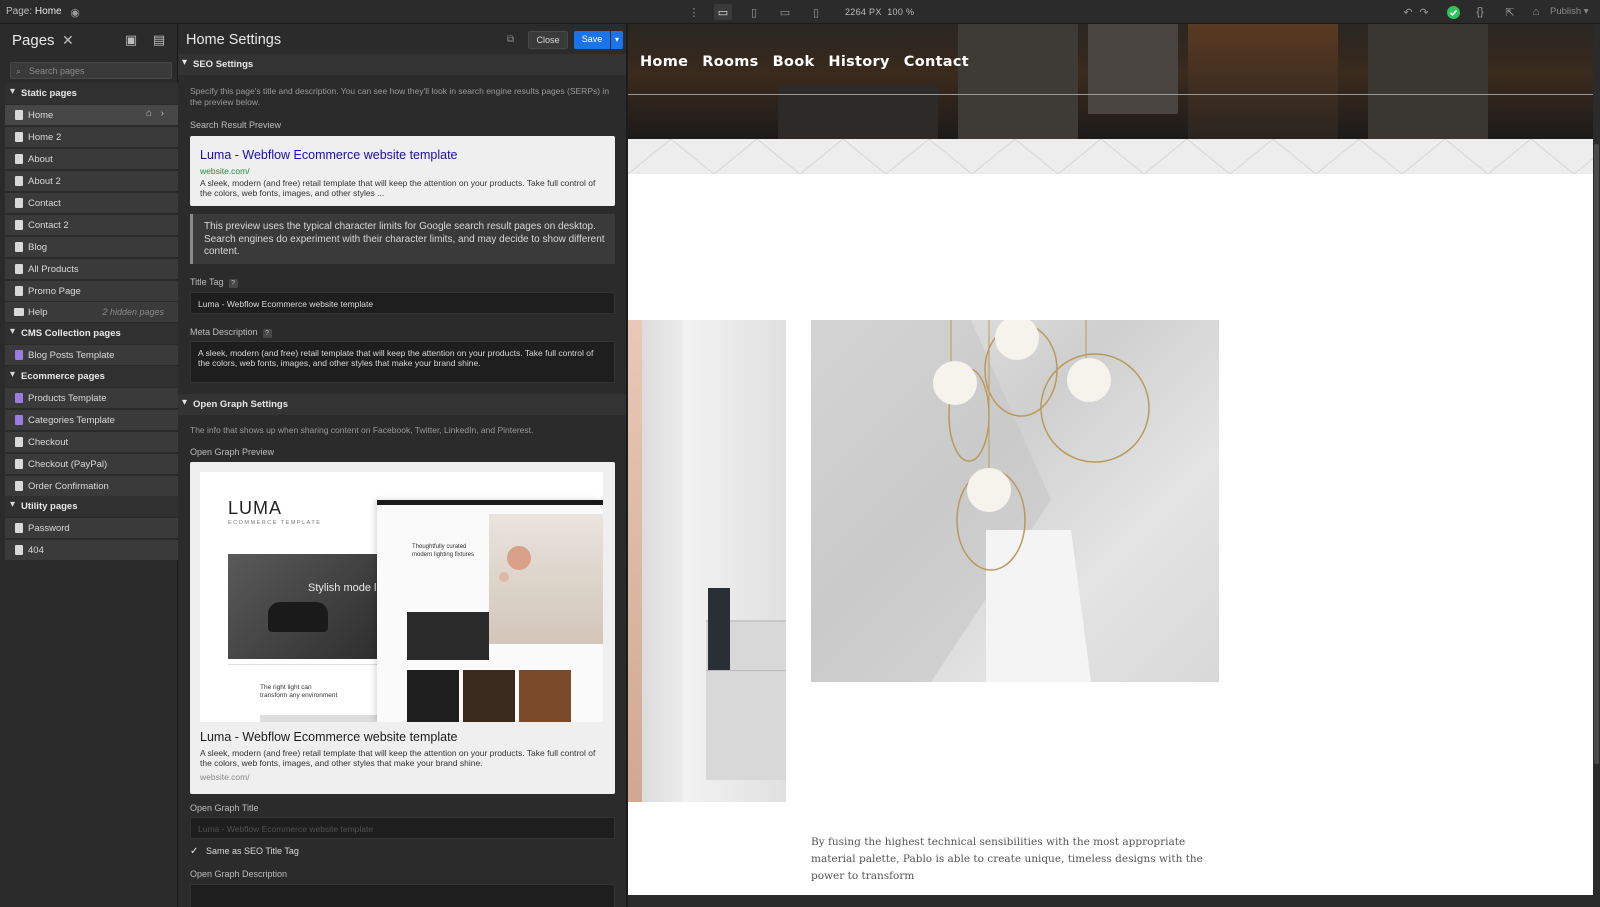 The height and width of the screenshot is (907, 1600). What do you see at coordinates (194, 851) in the screenshot?
I see `checkmark-icon: ✓` at bounding box center [194, 851].